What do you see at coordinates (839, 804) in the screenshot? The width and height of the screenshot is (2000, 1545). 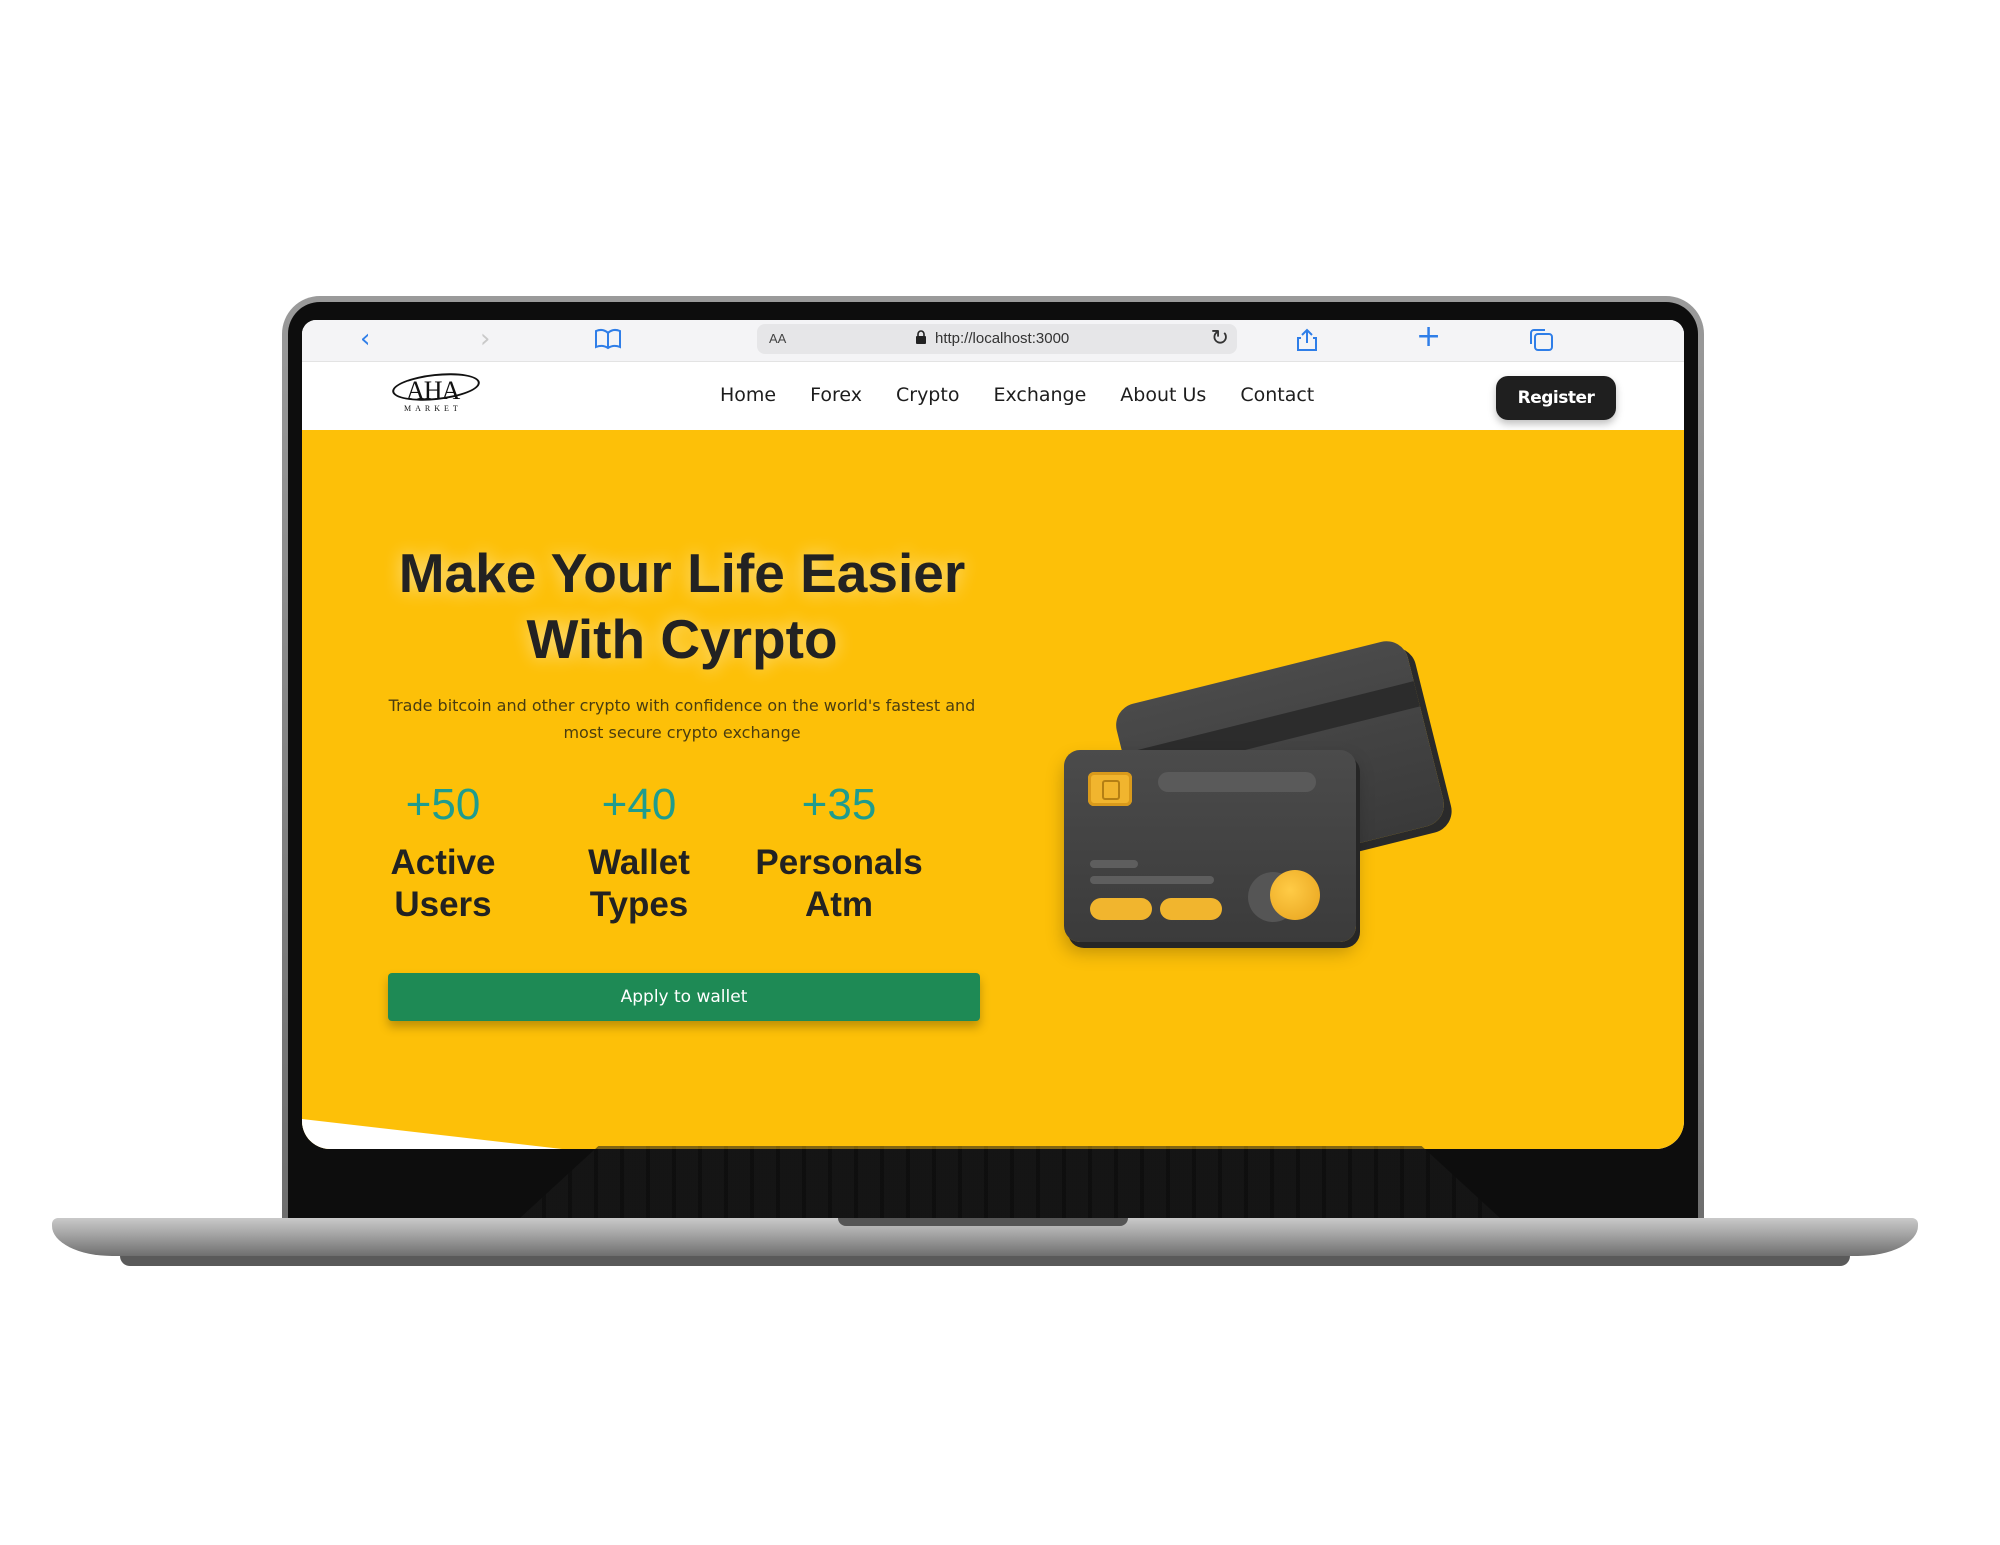 I see `stat-value: +35` at bounding box center [839, 804].